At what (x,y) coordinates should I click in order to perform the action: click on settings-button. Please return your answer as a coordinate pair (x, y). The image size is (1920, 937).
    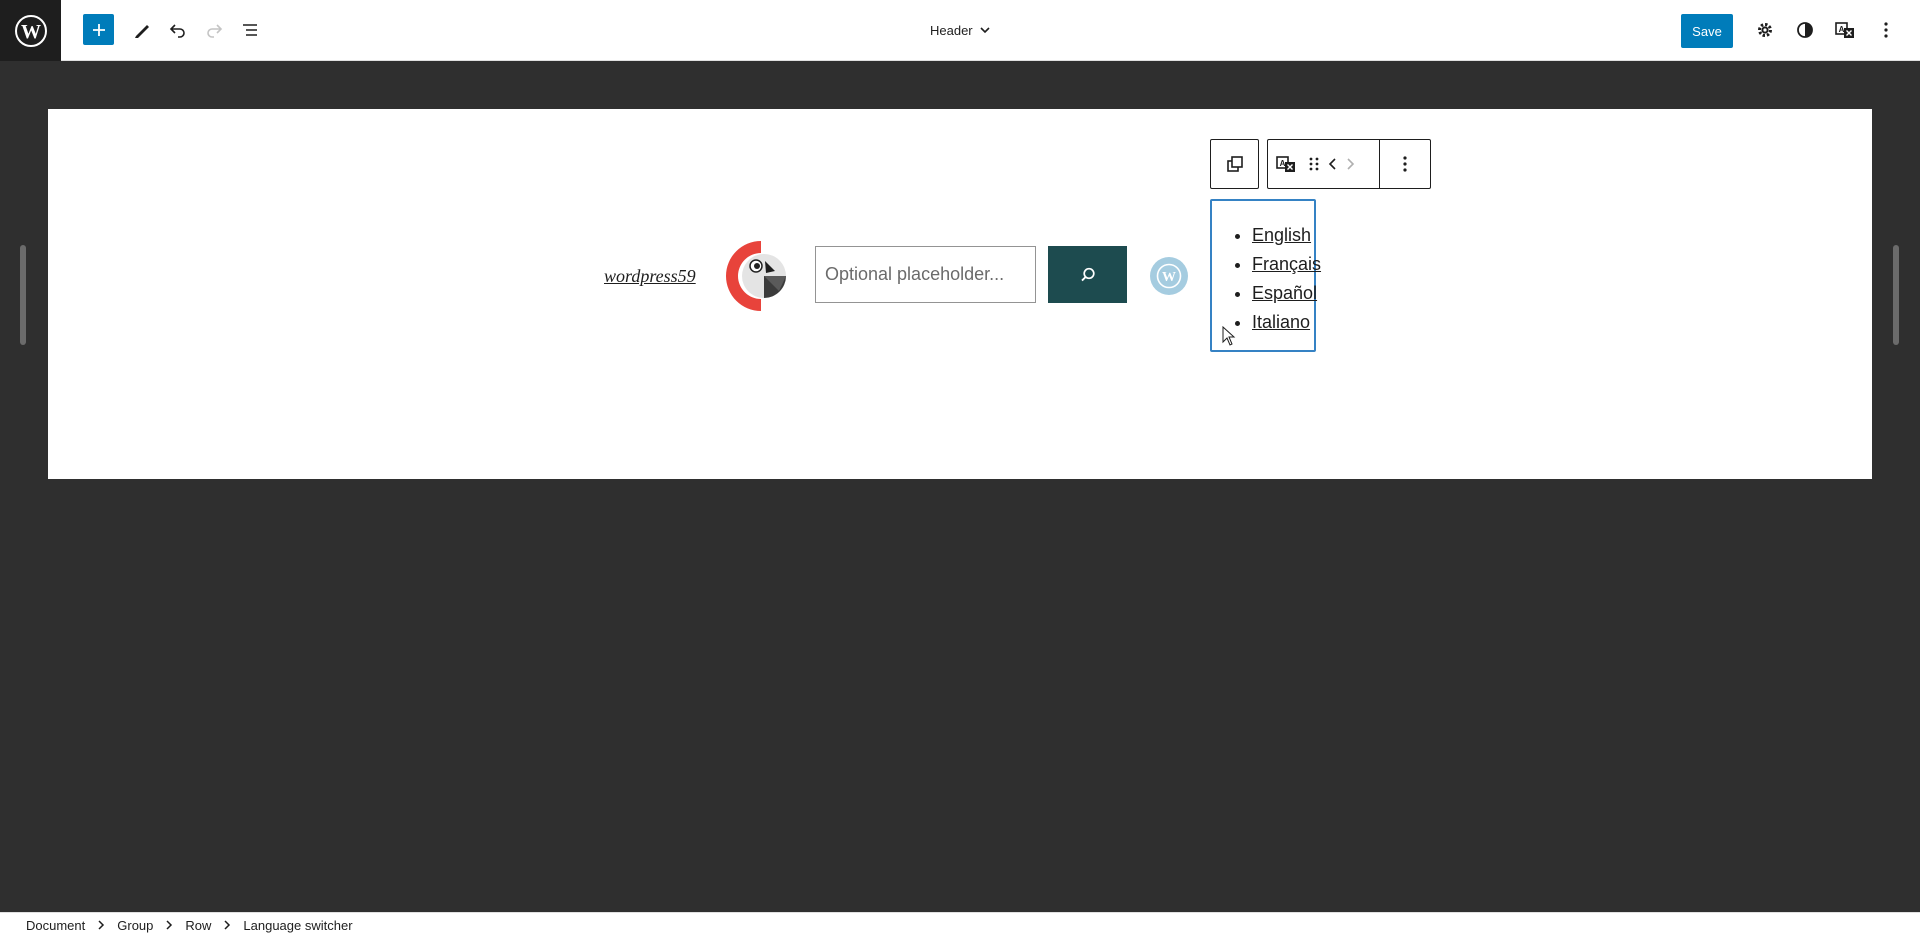
    Looking at the image, I should click on (1765, 30).